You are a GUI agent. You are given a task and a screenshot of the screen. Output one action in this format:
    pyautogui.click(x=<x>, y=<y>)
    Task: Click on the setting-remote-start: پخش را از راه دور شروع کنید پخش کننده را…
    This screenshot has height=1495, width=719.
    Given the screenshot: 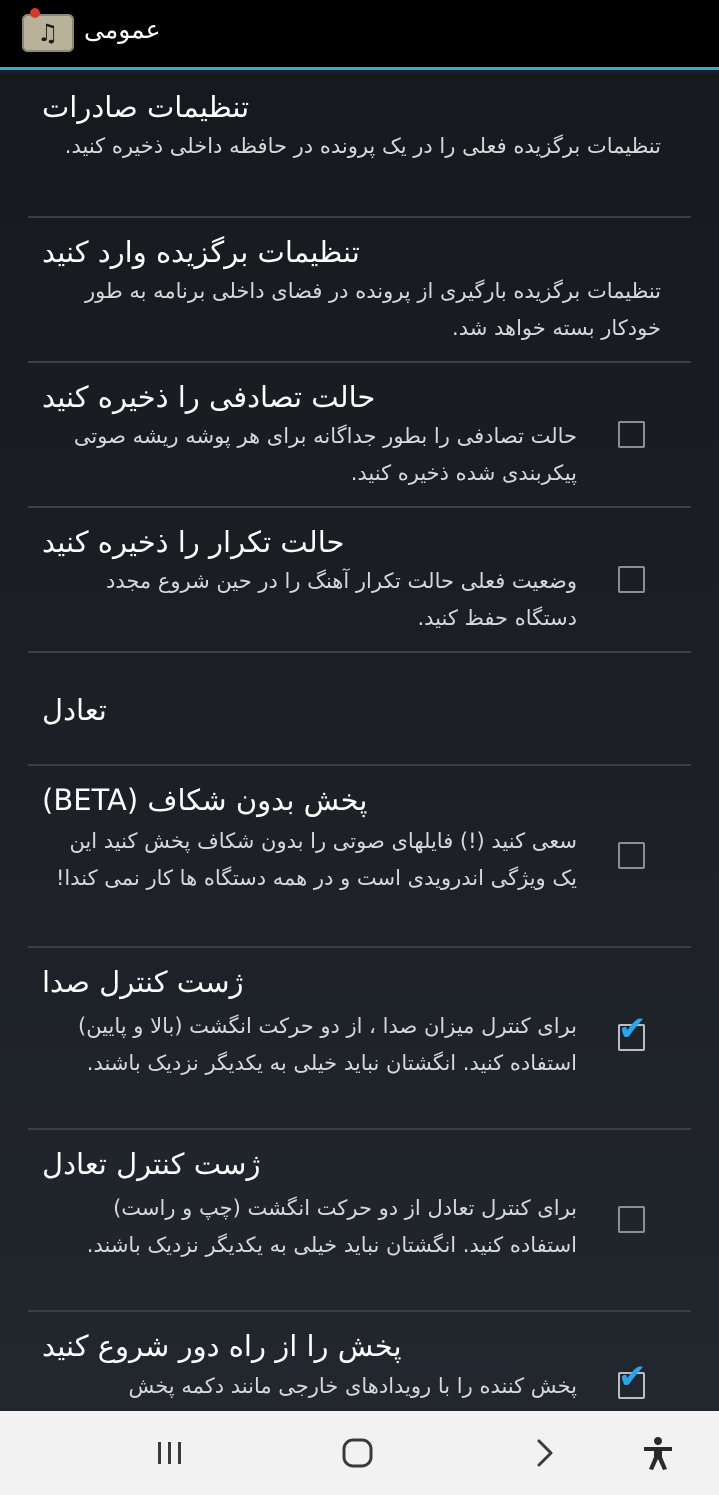 What is the action you would take?
    pyautogui.click(x=359, y=1361)
    